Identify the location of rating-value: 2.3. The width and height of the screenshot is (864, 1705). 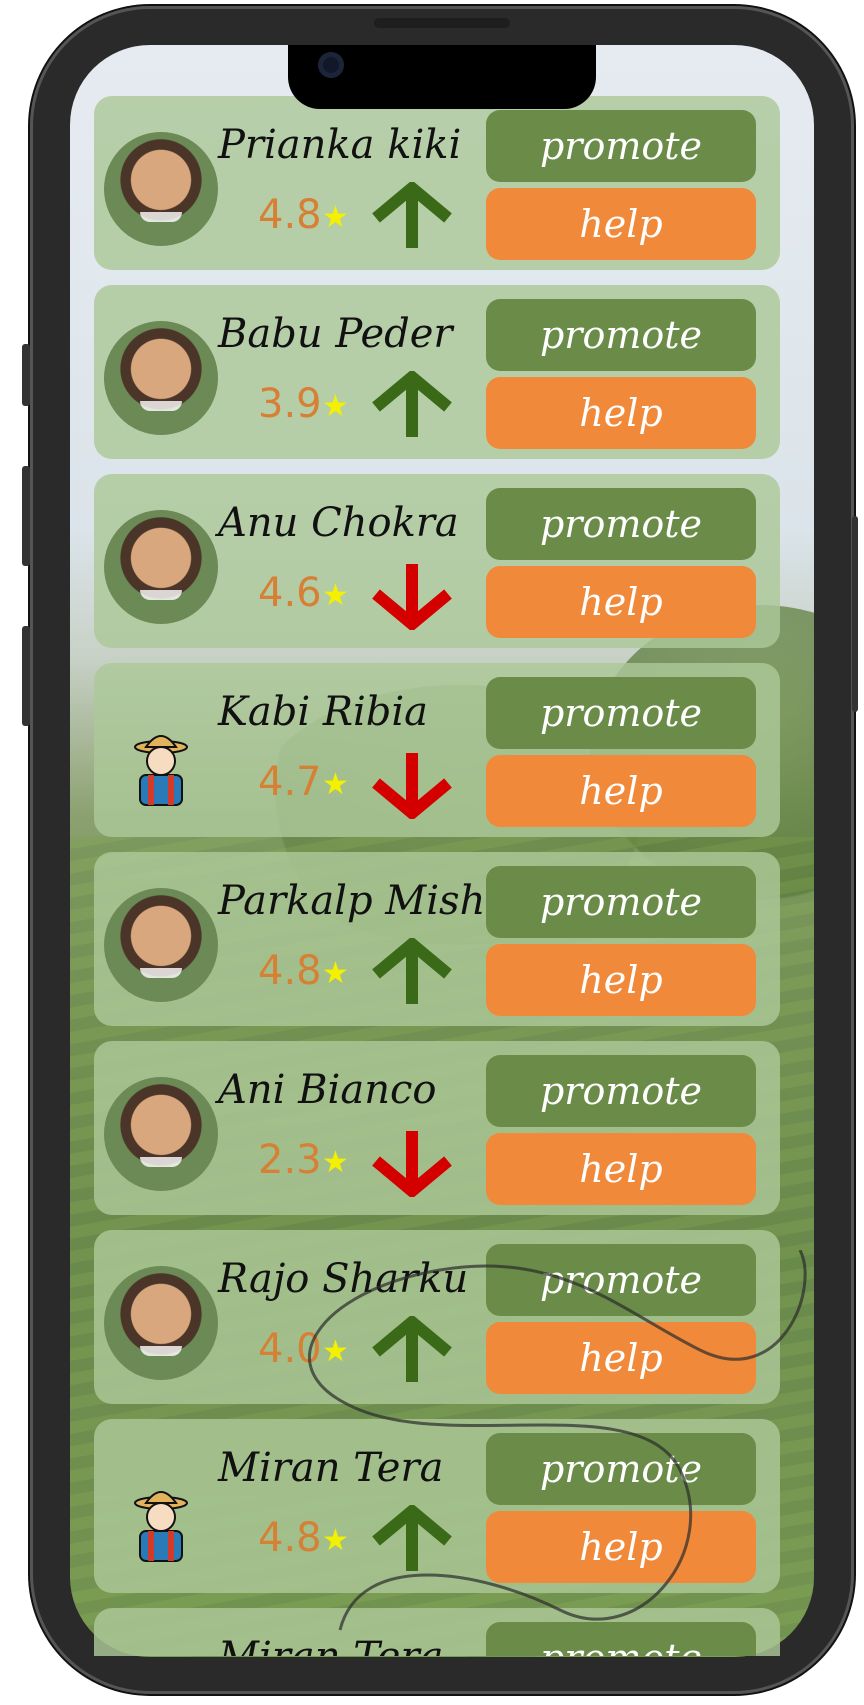
(290, 1160).